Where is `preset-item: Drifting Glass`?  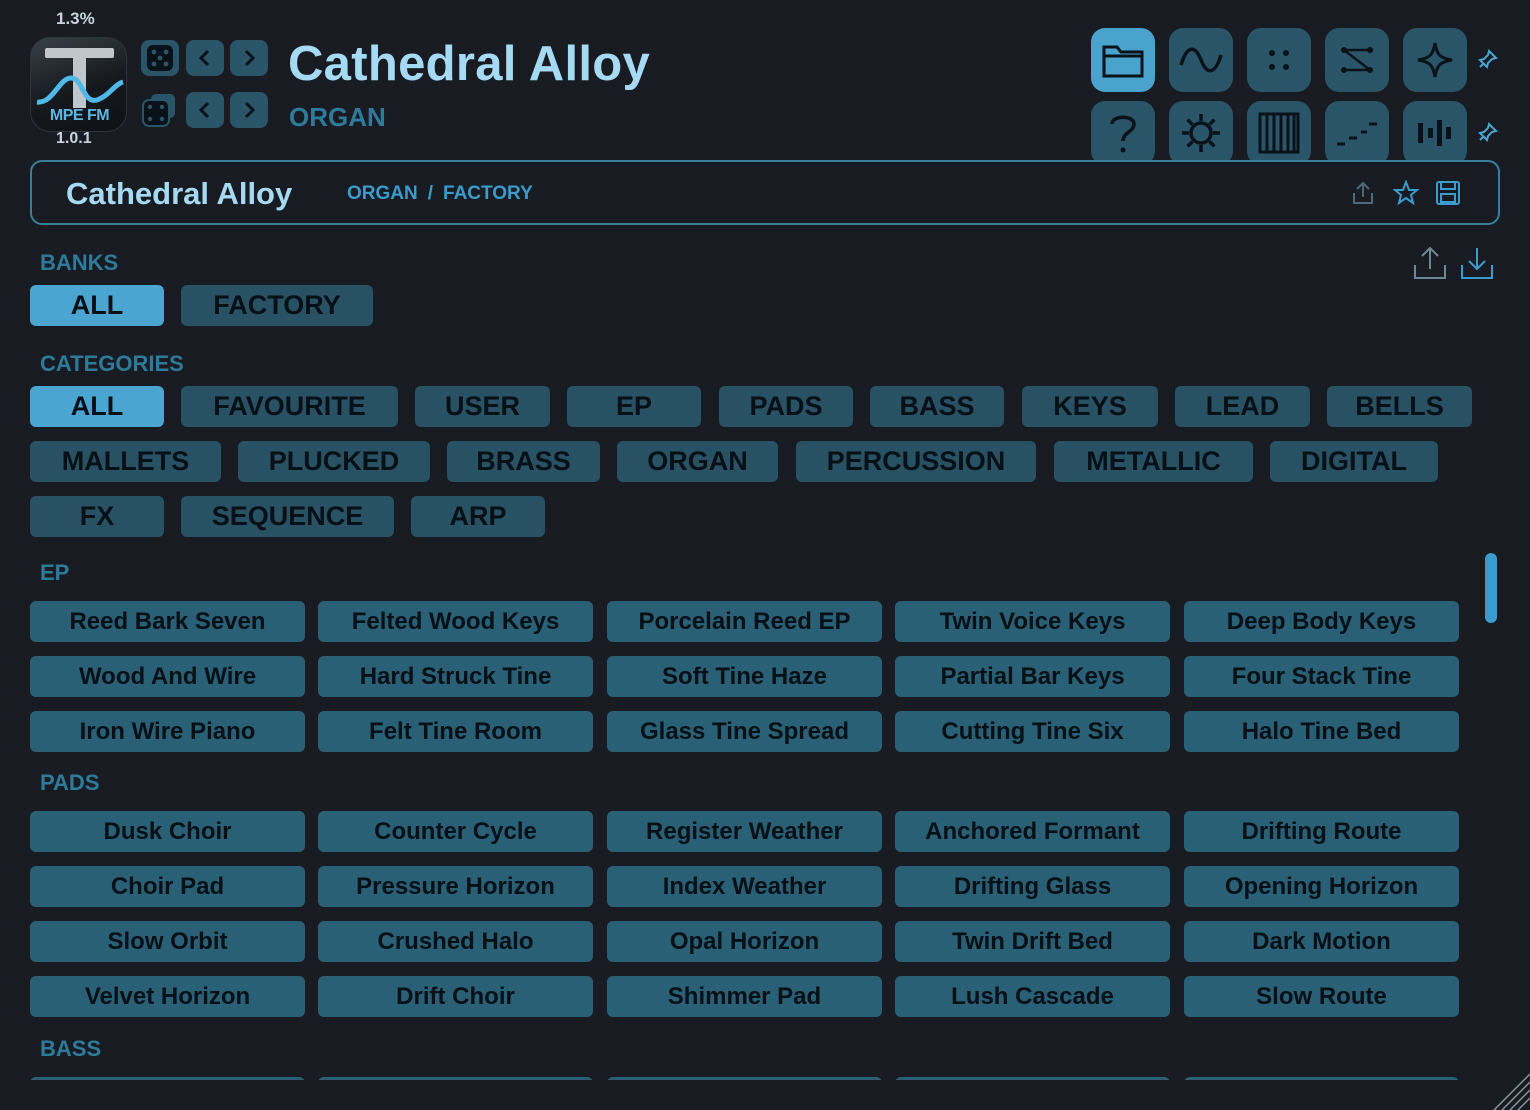
preset-item: Drifting Glass is located at coordinates (1032, 886).